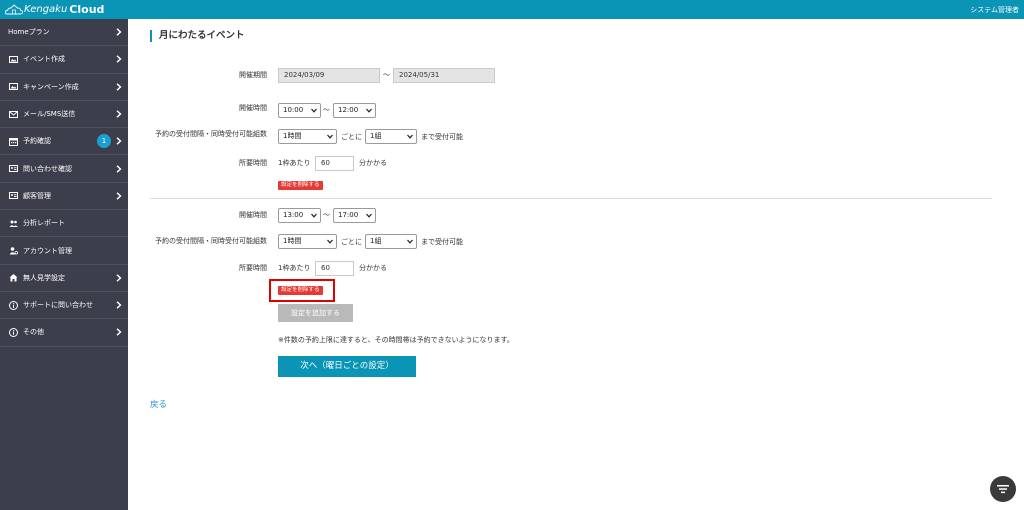 The image size is (1024, 510). Describe the element at coordinates (347, 366) in the screenshot. I see `next-button: 次へ（曜日ごとの設定）` at that location.